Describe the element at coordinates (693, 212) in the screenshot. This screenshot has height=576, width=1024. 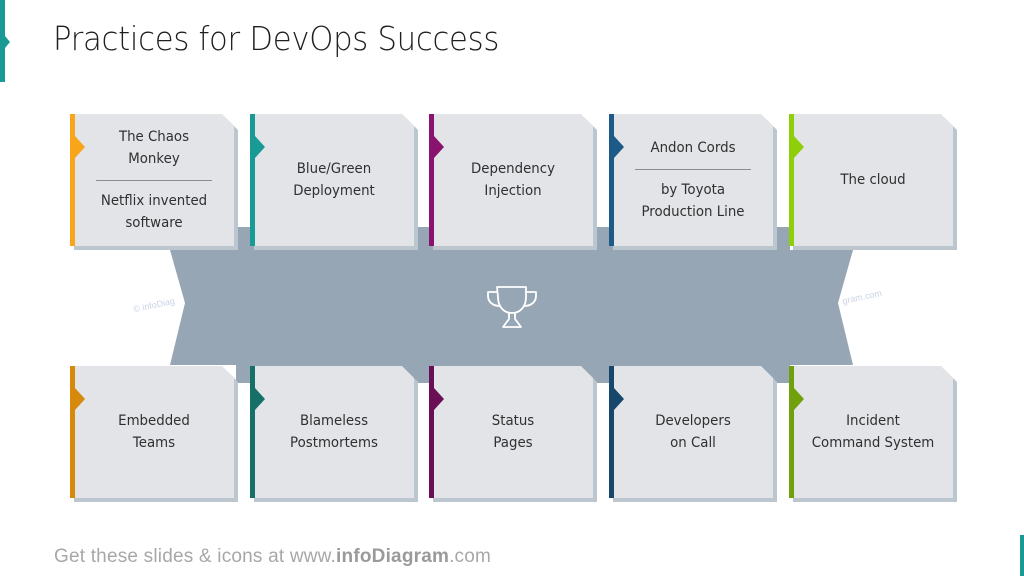
I see `card-subtitle-line: Production Line` at that location.